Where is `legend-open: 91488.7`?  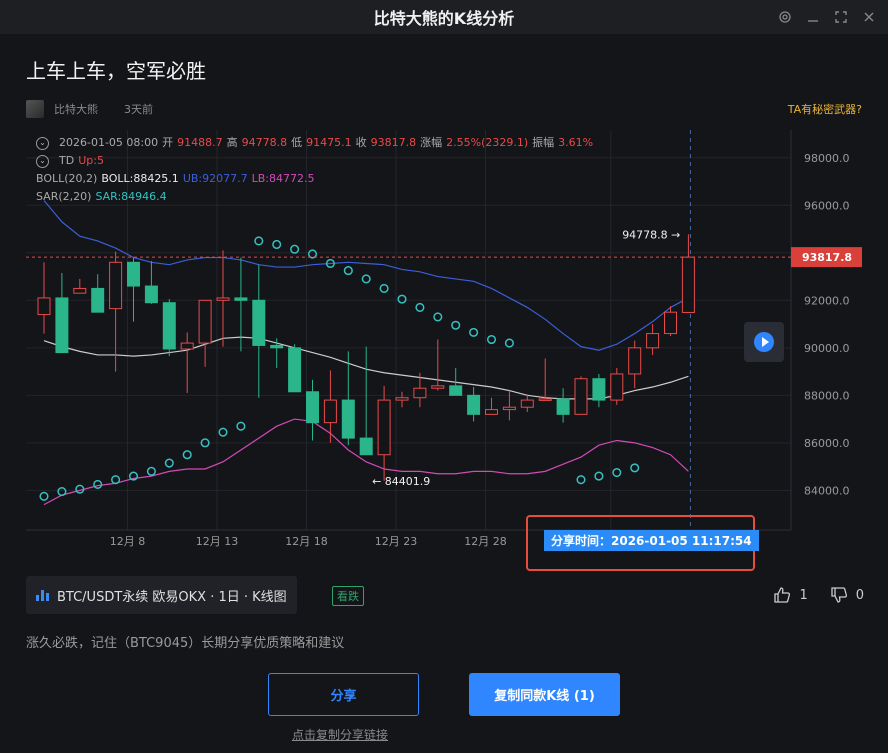
legend-open: 91488.7 is located at coordinates (200, 142).